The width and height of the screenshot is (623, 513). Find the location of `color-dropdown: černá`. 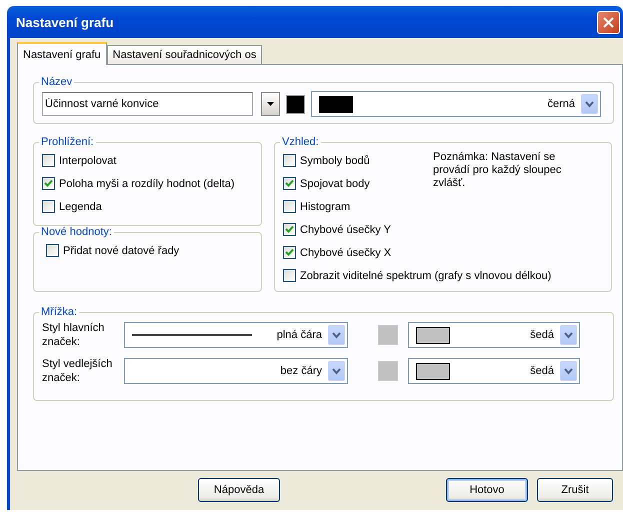

color-dropdown: černá is located at coordinates (456, 104).